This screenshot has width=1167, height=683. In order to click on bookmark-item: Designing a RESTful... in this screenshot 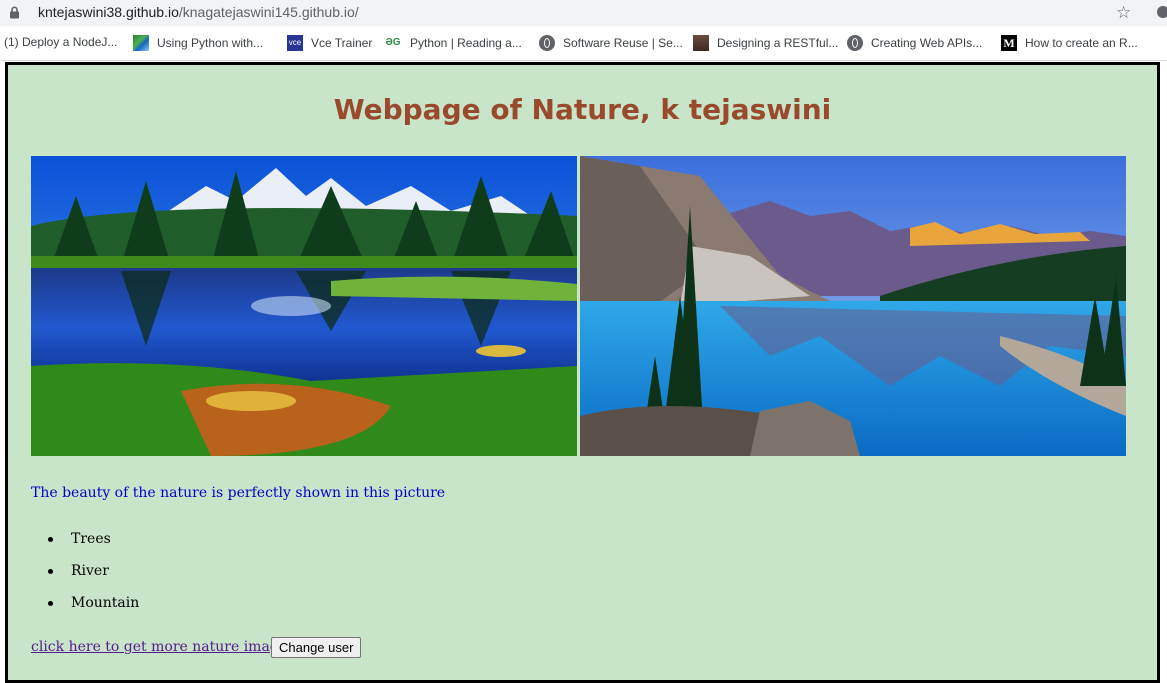, I will do `click(765, 43)`.